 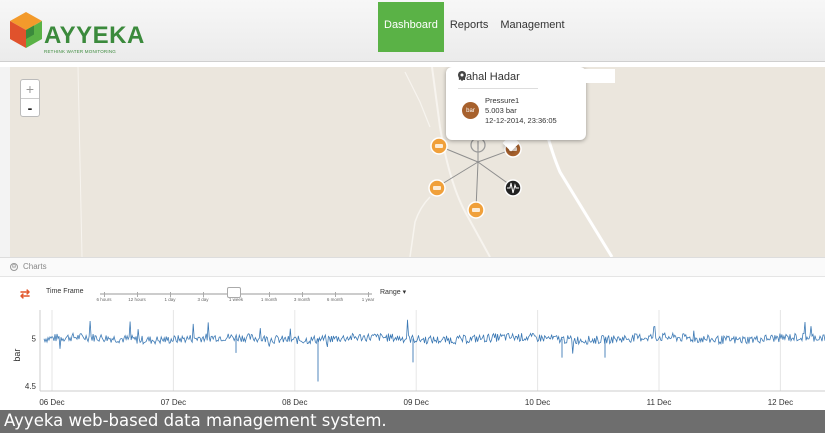 What do you see at coordinates (34, 339) in the screenshot?
I see `chart-y-tick-label: 5` at bounding box center [34, 339].